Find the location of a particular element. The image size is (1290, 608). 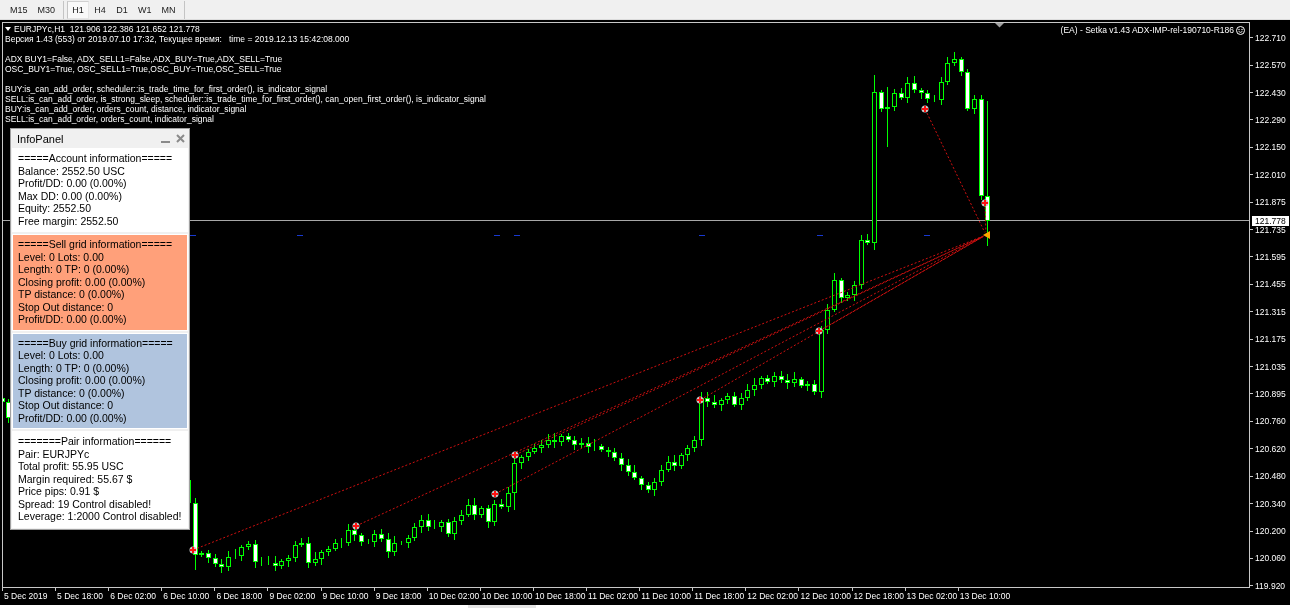

price-label: 120.340 is located at coordinates (1270, 503).